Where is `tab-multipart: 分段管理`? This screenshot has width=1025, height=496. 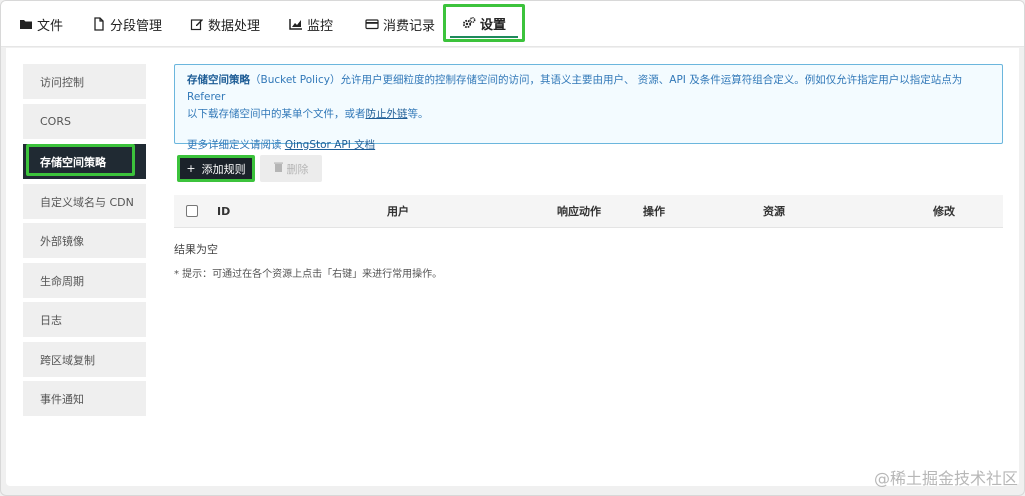
tab-multipart: 分段管理 is located at coordinates (127, 24).